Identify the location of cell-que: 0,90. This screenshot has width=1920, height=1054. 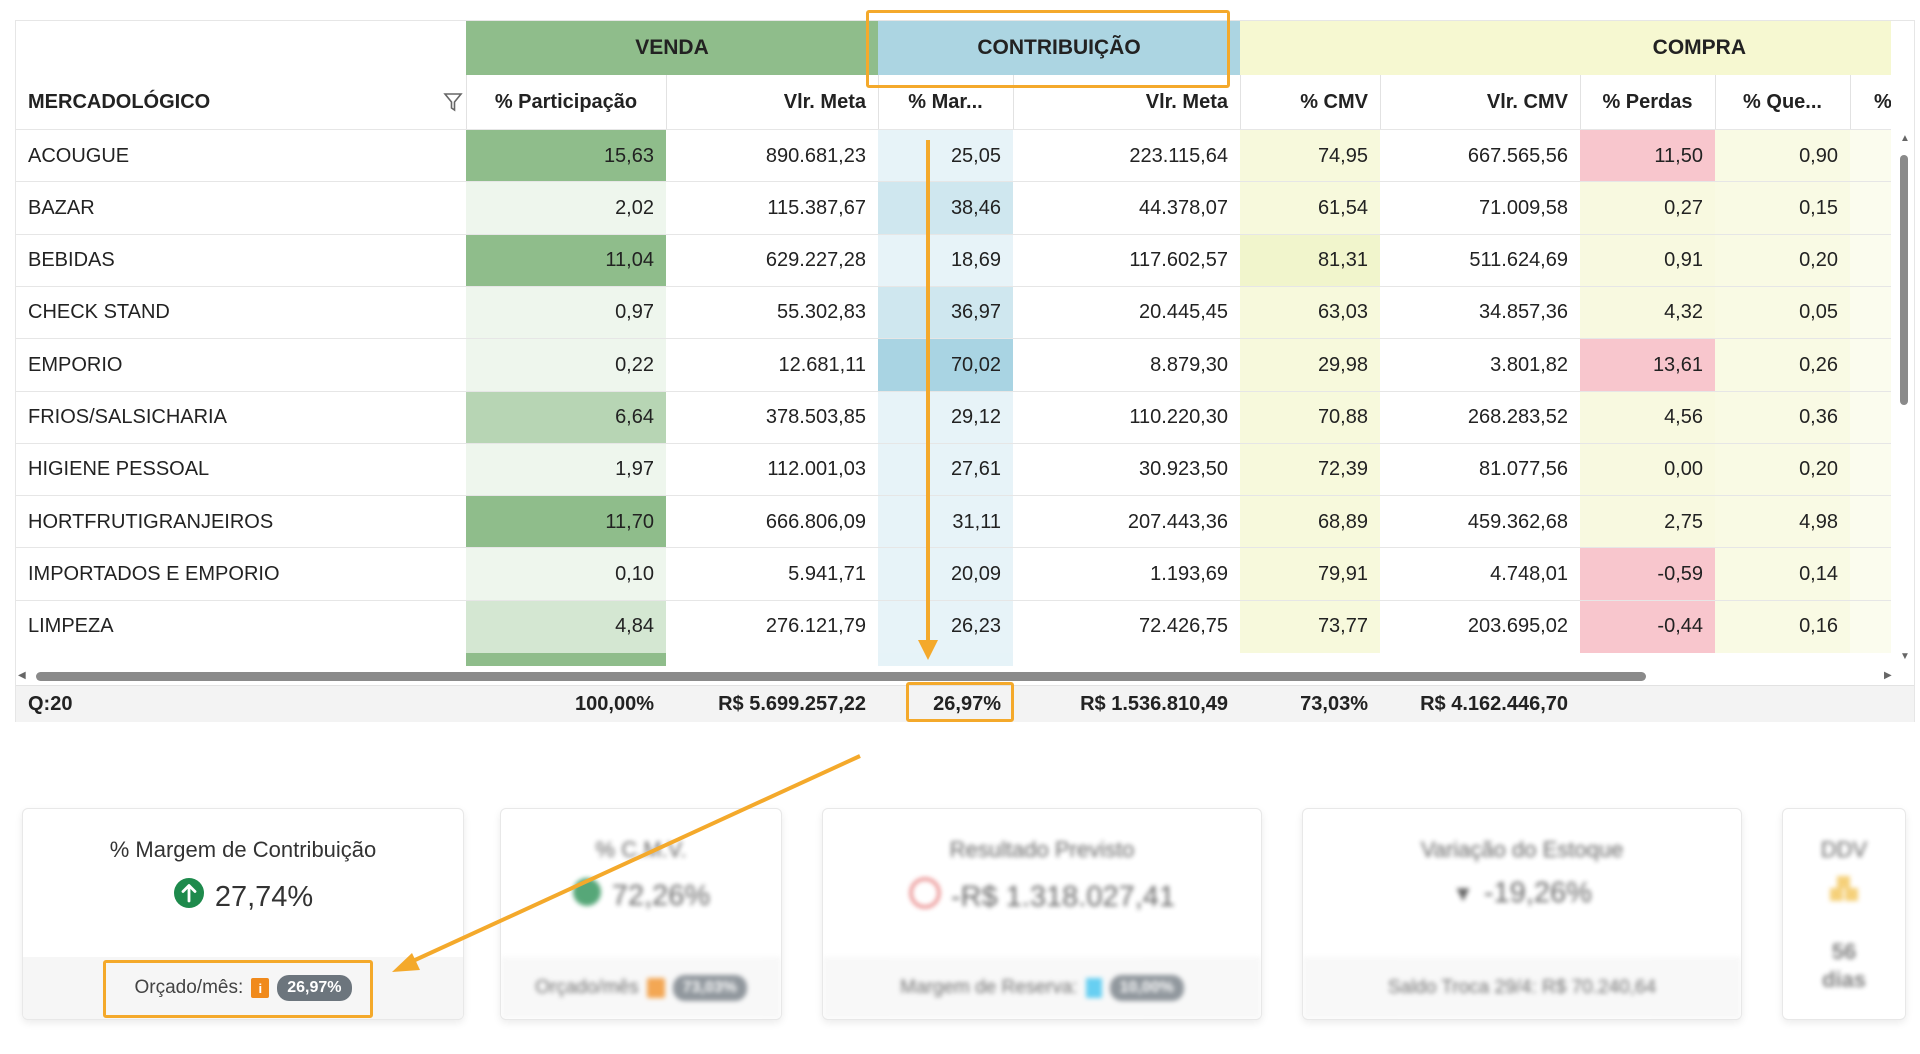
(1782, 156).